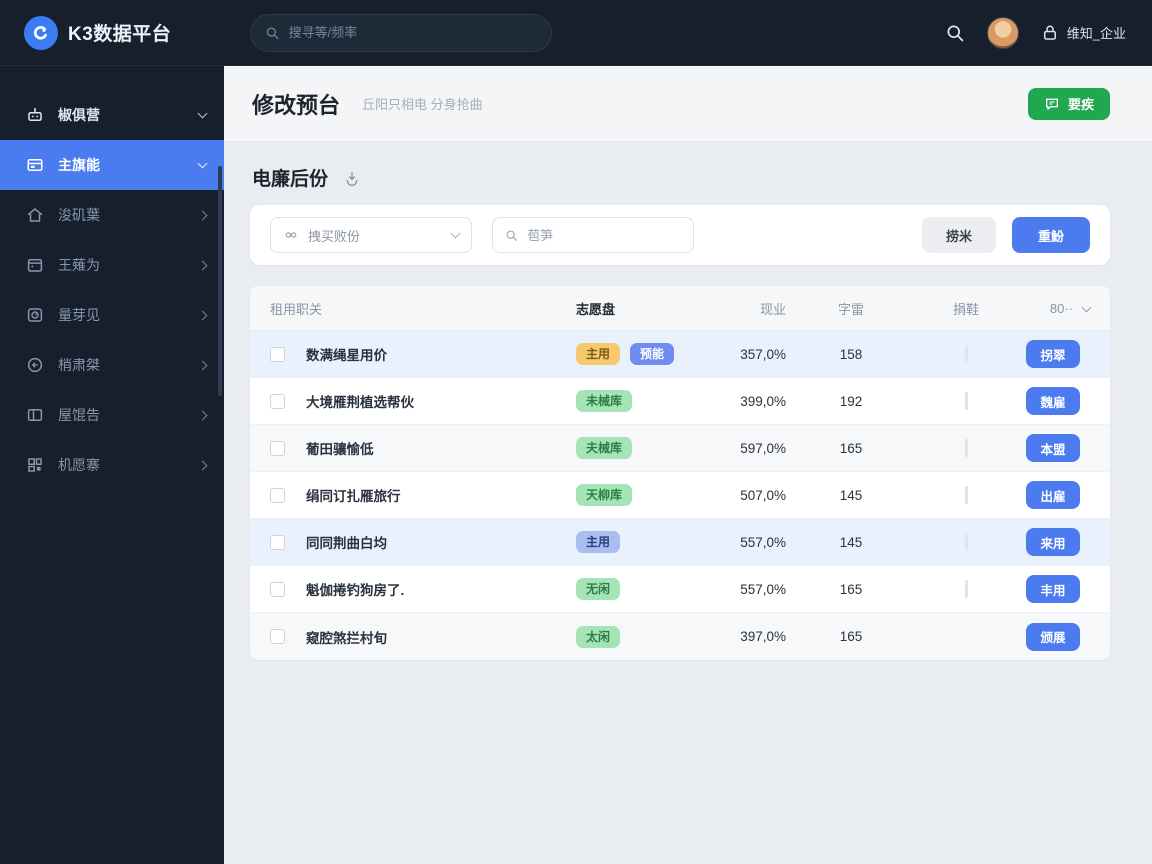  What do you see at coordinates (958, 235) in the screenshot?
I see `reset-button: 捞米` at bounding box center [958, 235].